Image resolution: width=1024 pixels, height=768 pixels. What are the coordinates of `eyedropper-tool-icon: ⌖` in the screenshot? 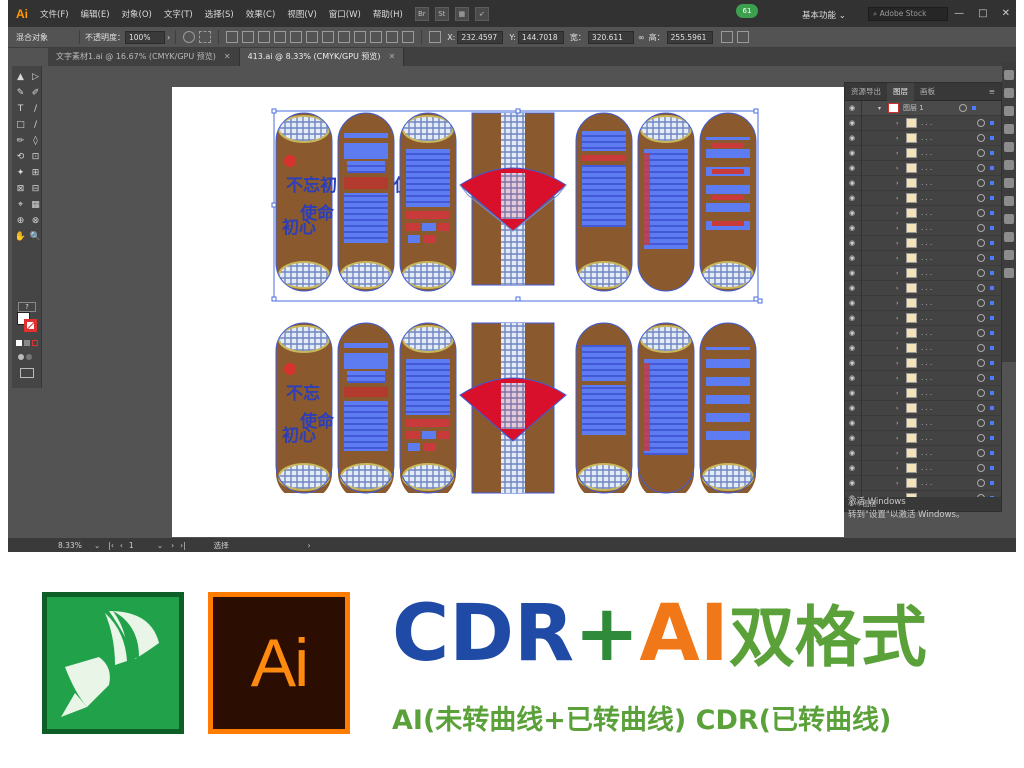 It's located at (20, 204).